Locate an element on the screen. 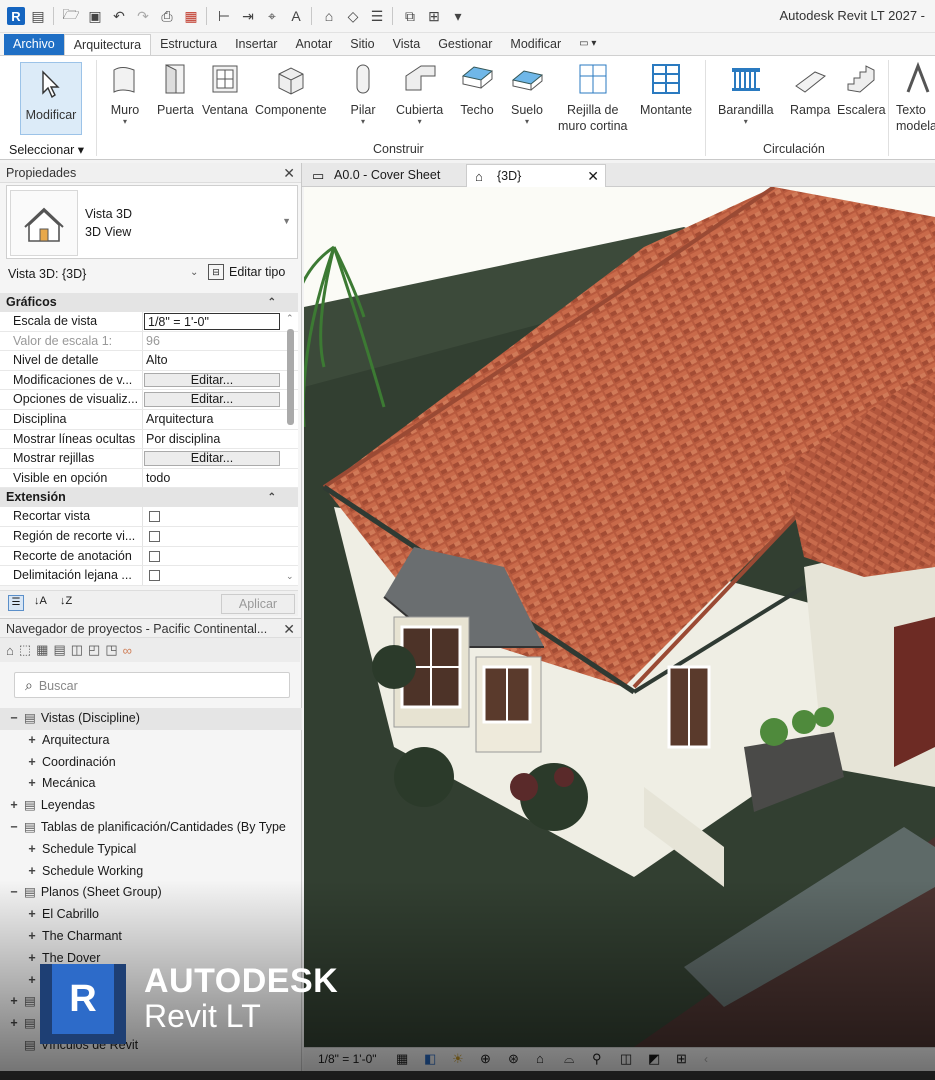  tab-manage: Gestionar is located at coordinates (465, 44).